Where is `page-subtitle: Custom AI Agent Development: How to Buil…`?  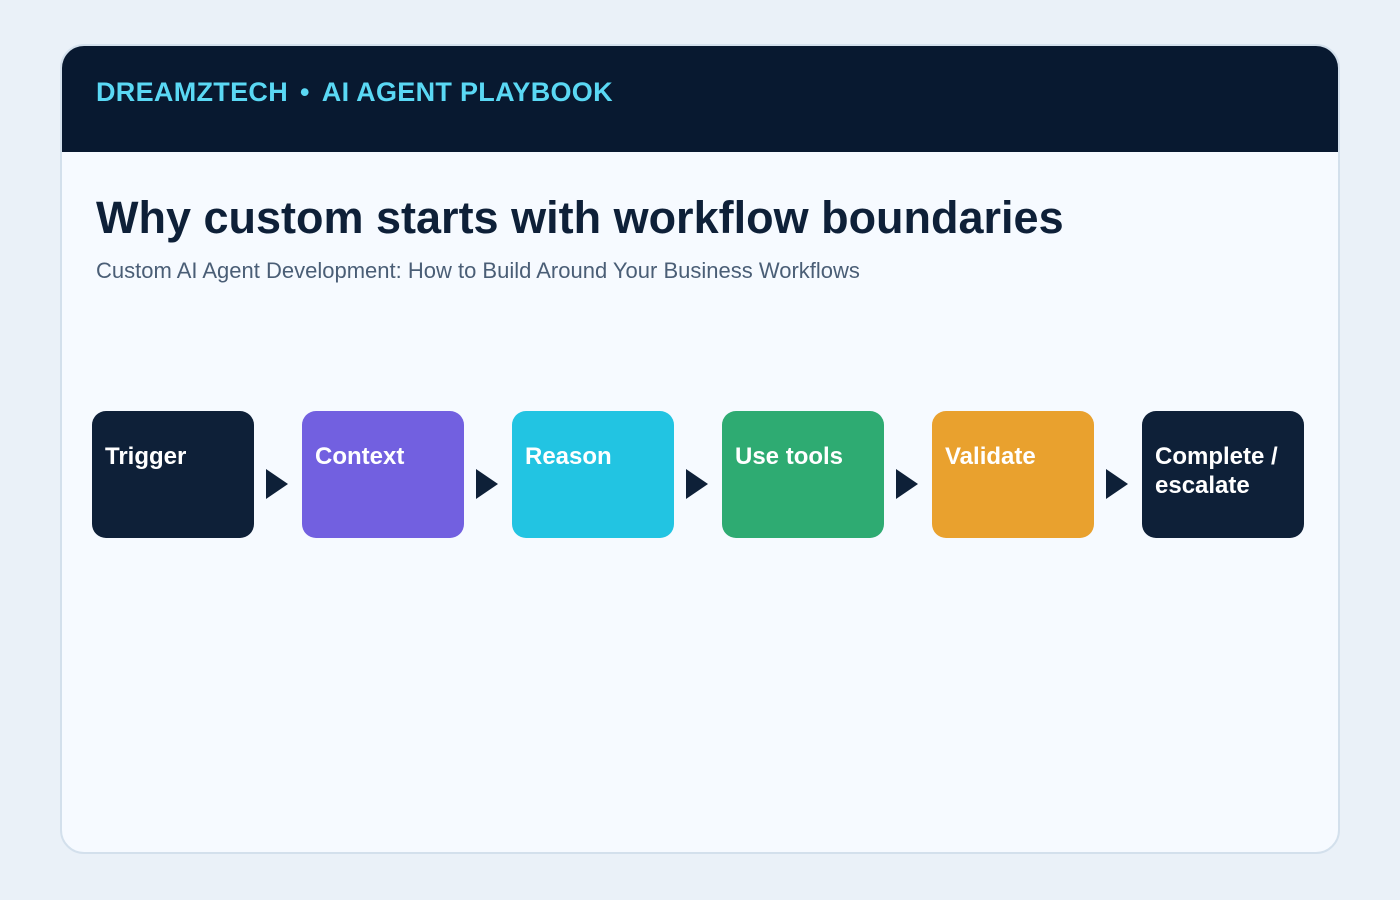
page-subtitle: Custom AI Agent Development: How to Buil… is located at coordinates (478, 270).